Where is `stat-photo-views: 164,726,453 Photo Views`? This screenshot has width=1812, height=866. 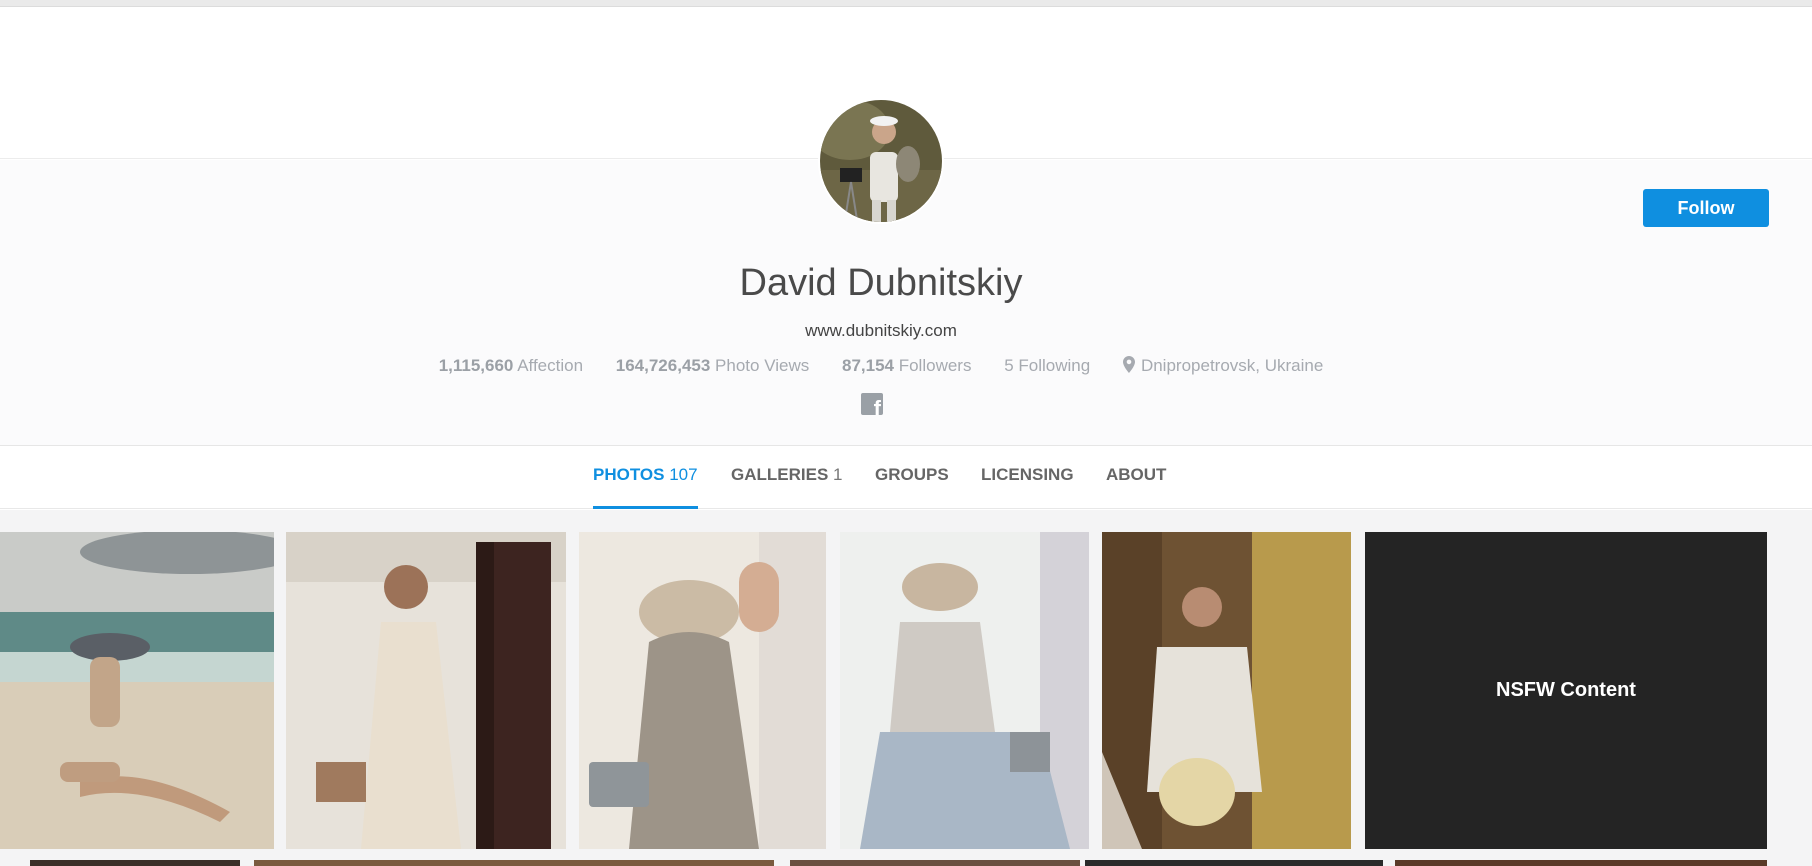 stat-photo-views: 164,726,453 Photo Views is located at coordinates (712, 366).